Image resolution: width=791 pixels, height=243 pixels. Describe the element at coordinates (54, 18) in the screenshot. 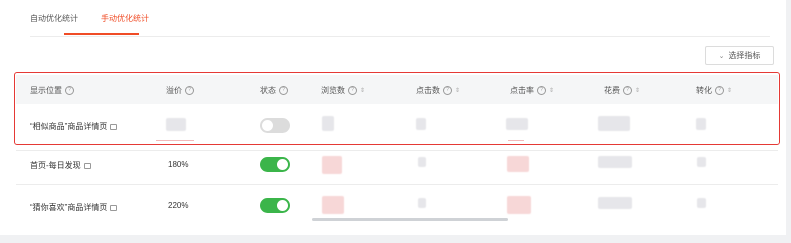

I see `tab-auto-optimization: 自动优化统计` at that location.